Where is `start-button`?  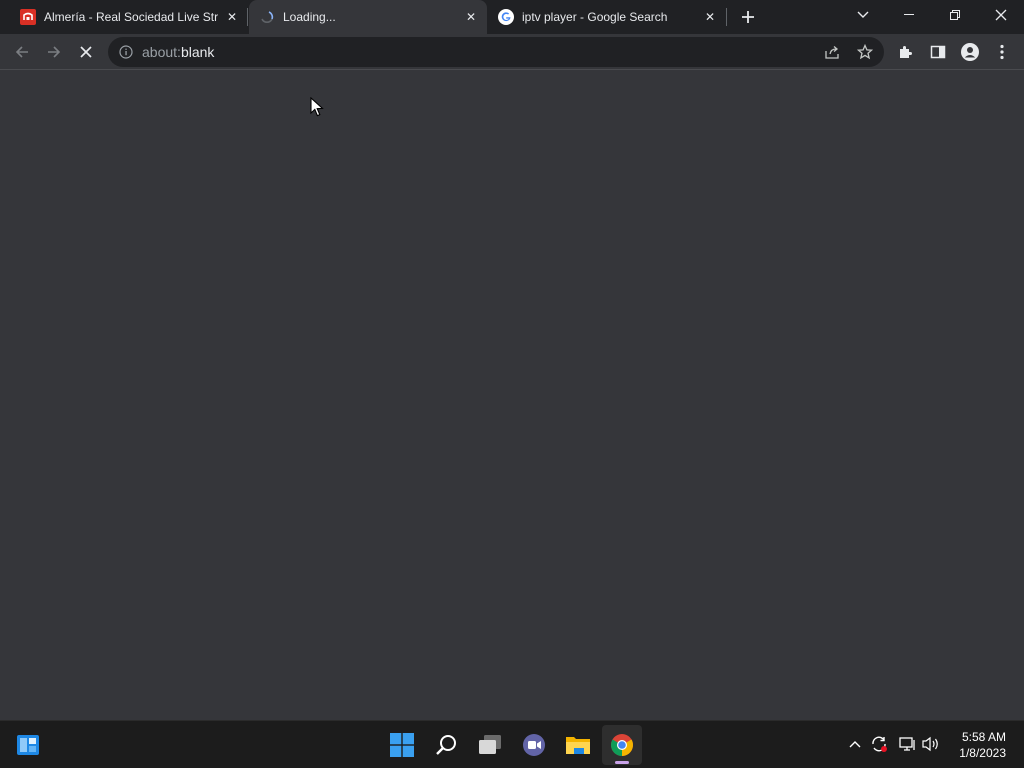
start-button is located at coordinates (402, 745).